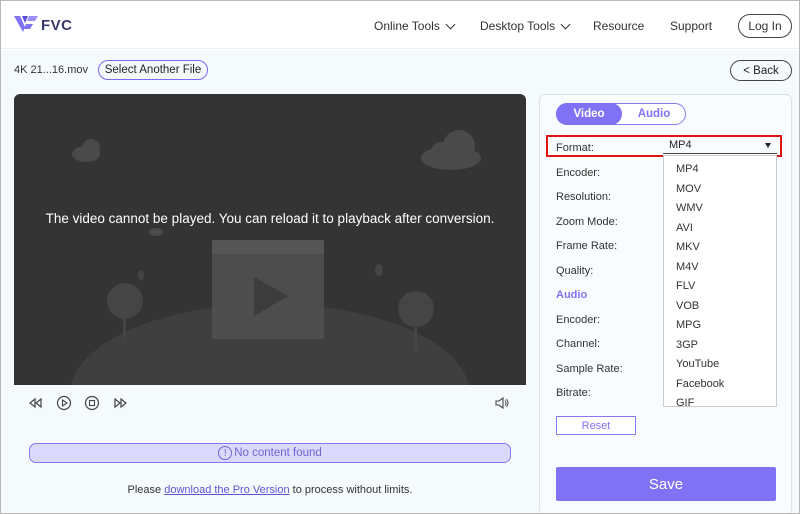 The height and width of the screenshot is (514, 800). Describe the element at coordinates (589, 114) in the screenshot. I see `tab-video: Video` at that location.